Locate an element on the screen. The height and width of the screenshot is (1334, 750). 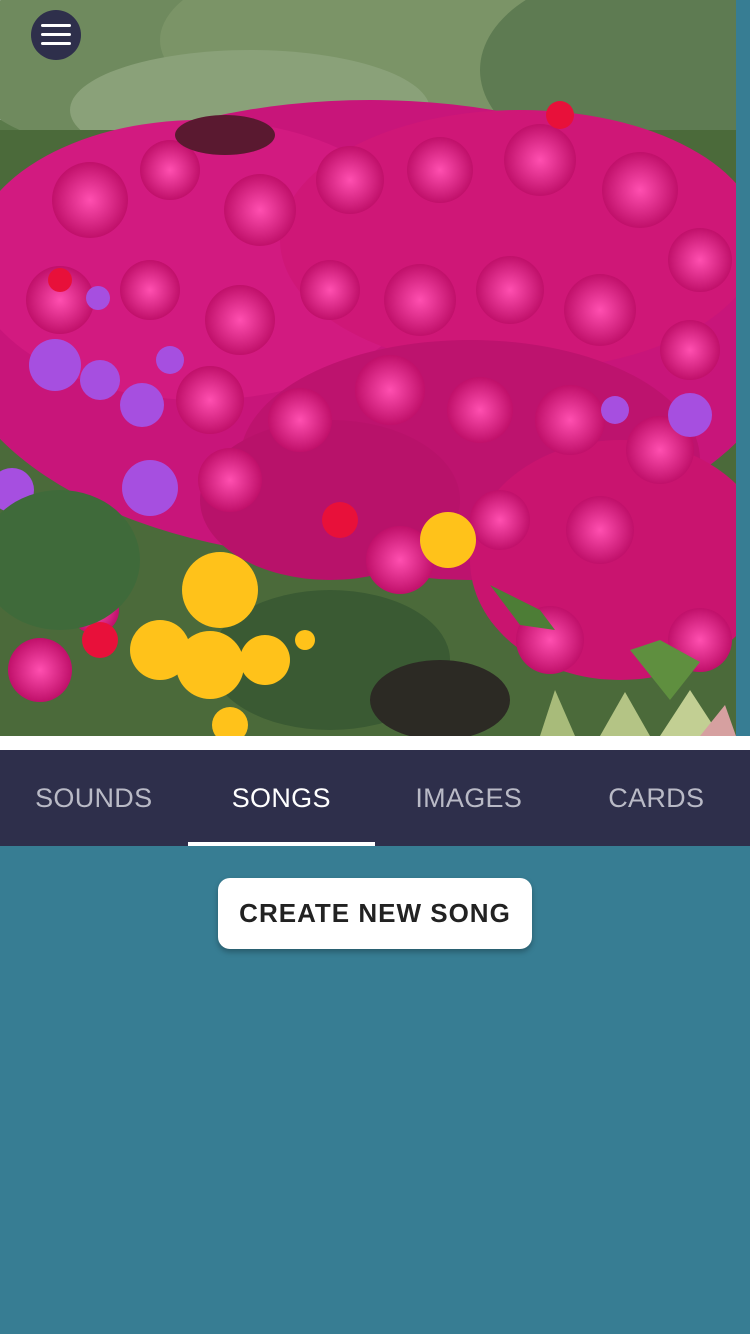
hamburger-menu-icon is located at coordinates (56, 35).